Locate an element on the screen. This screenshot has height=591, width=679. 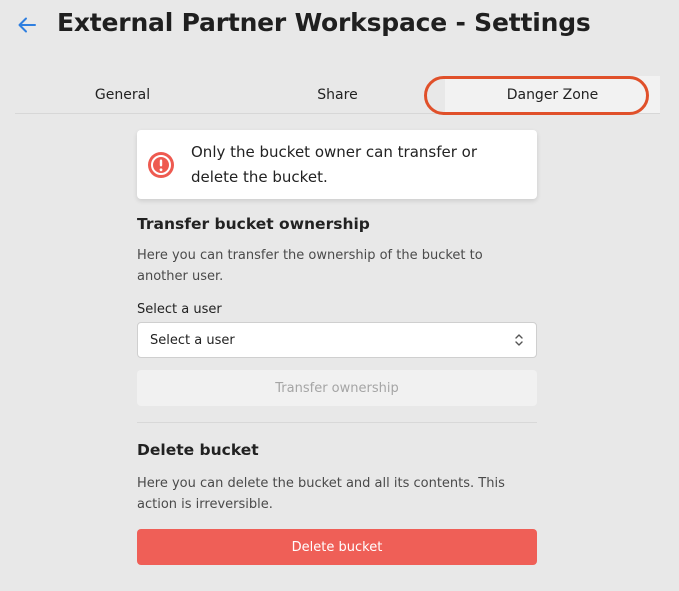
exclamation-circle-icon is located at coordinates (161, 164).